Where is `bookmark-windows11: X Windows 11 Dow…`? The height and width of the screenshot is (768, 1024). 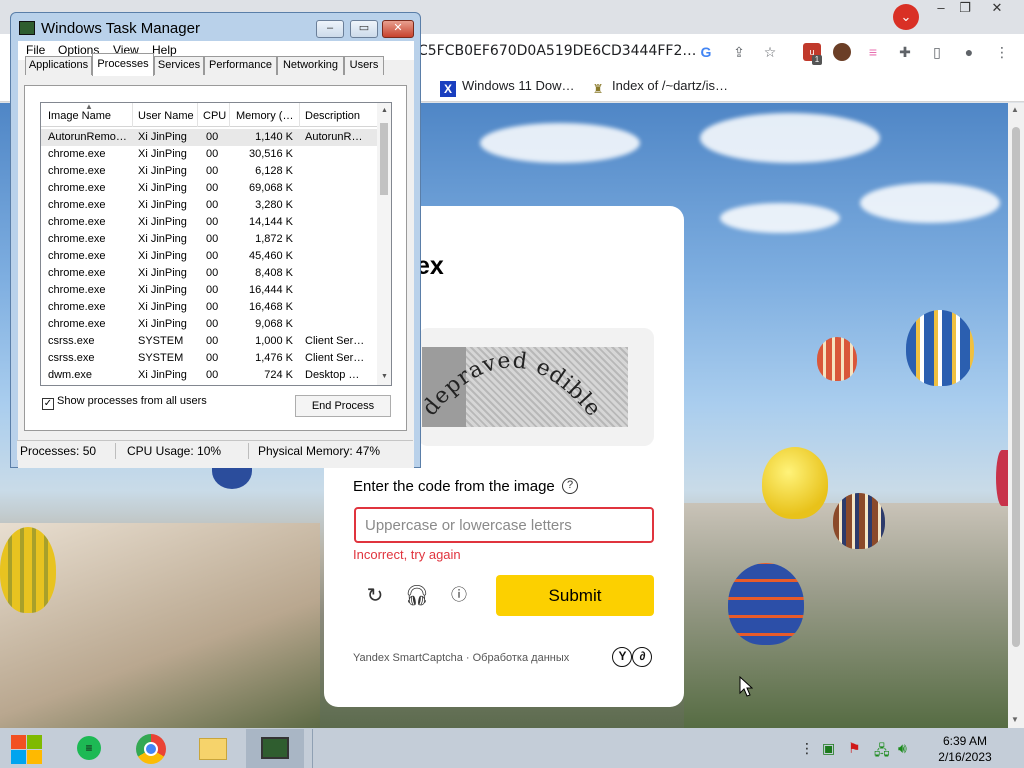
bookmark-windows11: X Windows 11 Dow… is located at coordinates (507, 87).